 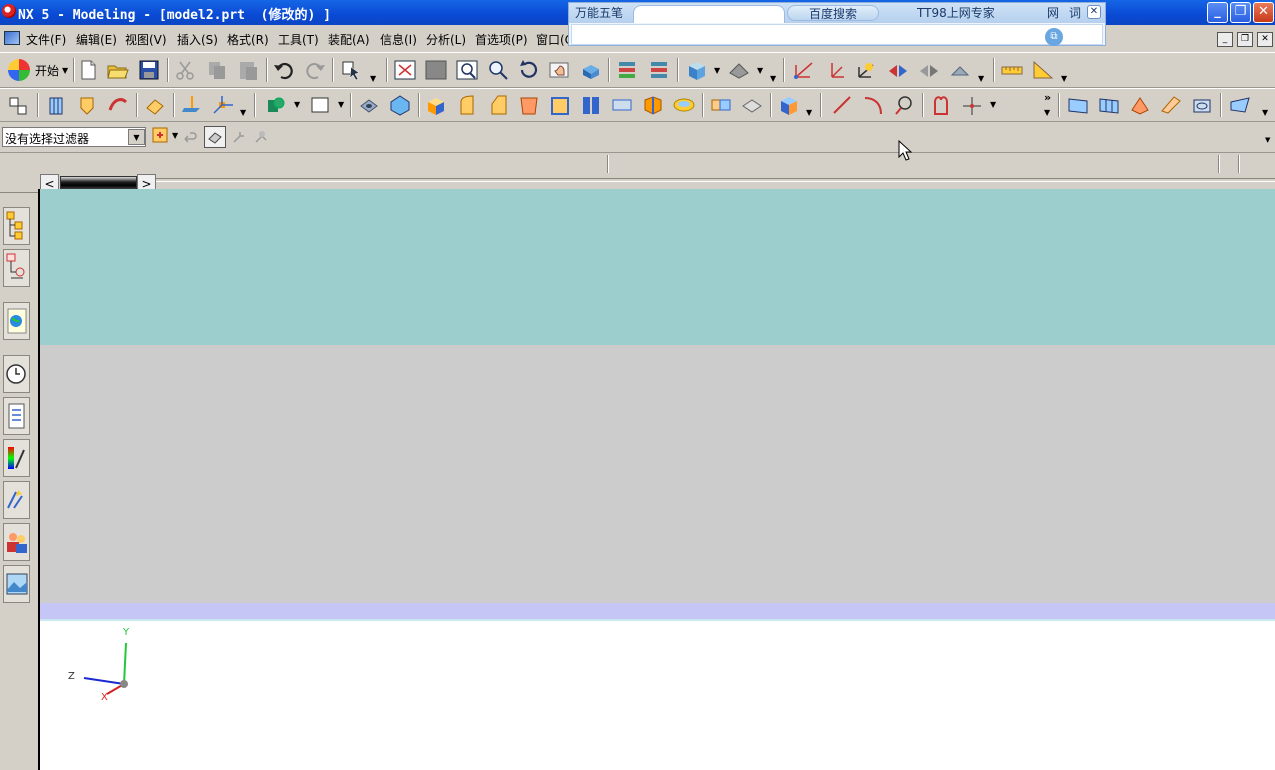 What do you see at coordinates (752, 105) in the screenshot?
I see `subtract-icon` at bounding box center [752, 105].